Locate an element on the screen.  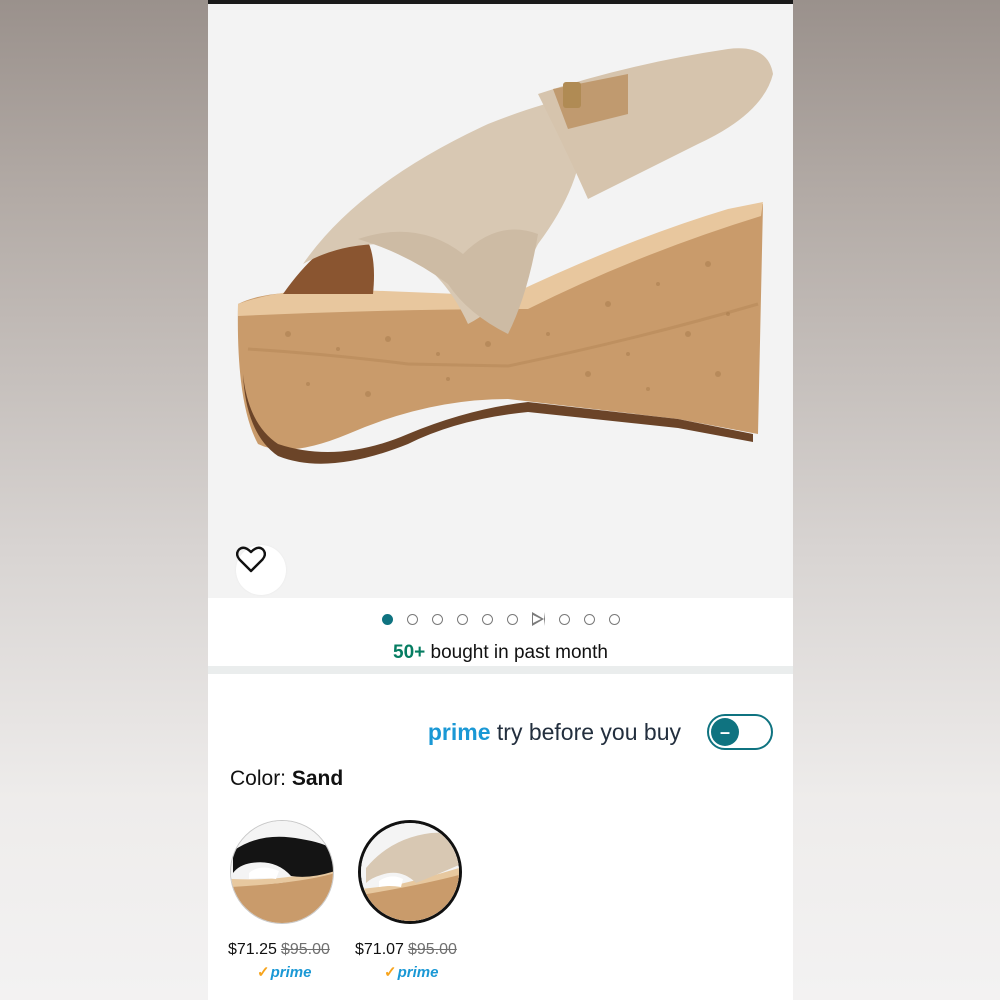
prime-logo-text: prime is located at coordinates (459, 731).